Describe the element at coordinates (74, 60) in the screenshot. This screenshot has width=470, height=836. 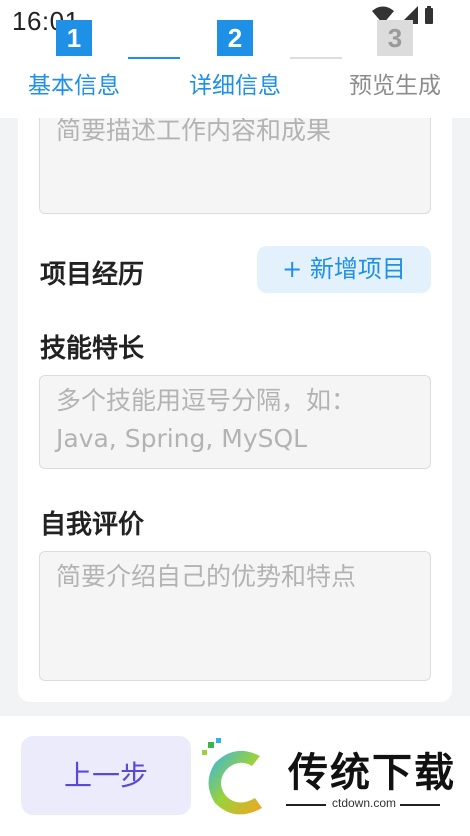
I see `step-basic-info: 1 基本信息` at that location.